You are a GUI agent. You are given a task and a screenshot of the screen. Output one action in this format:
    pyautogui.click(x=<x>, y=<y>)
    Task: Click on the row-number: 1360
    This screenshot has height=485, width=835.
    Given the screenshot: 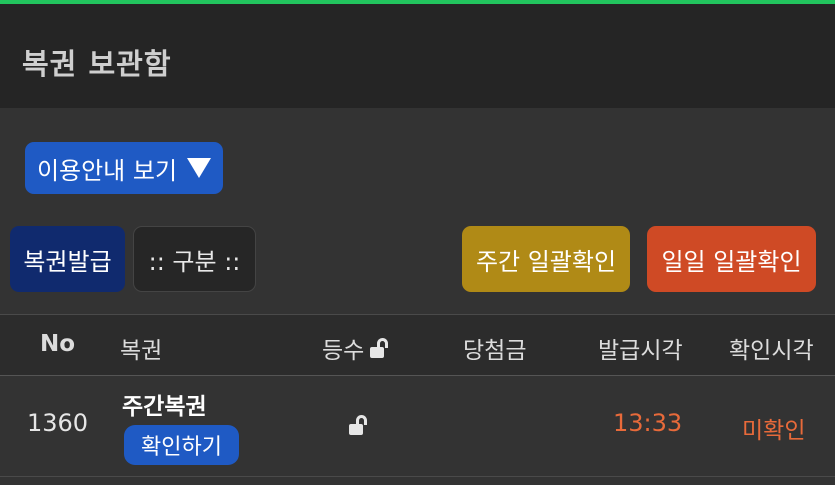 What is the action you would take?
    pyautogui.click(x=58, y=423)
    